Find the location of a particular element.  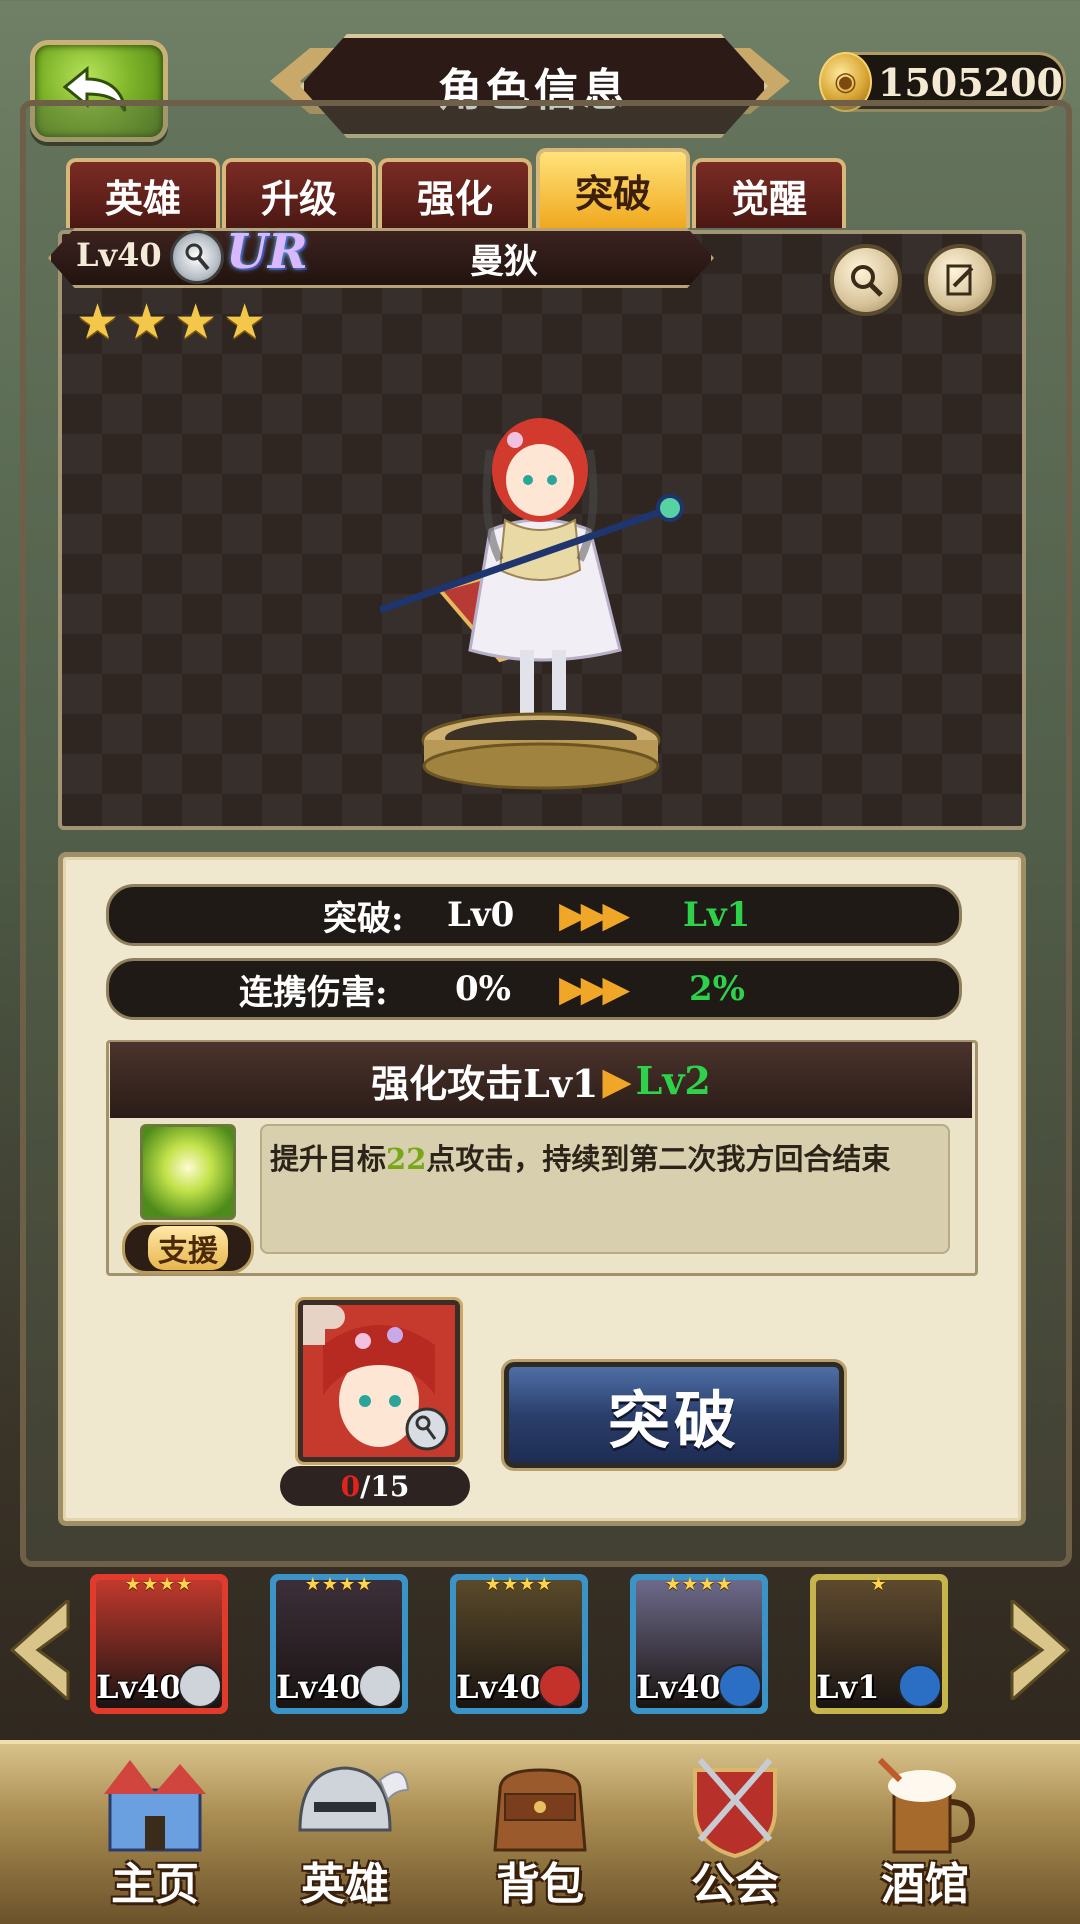

nav-label: 酒馆 is located at coordinates (925, 1884).